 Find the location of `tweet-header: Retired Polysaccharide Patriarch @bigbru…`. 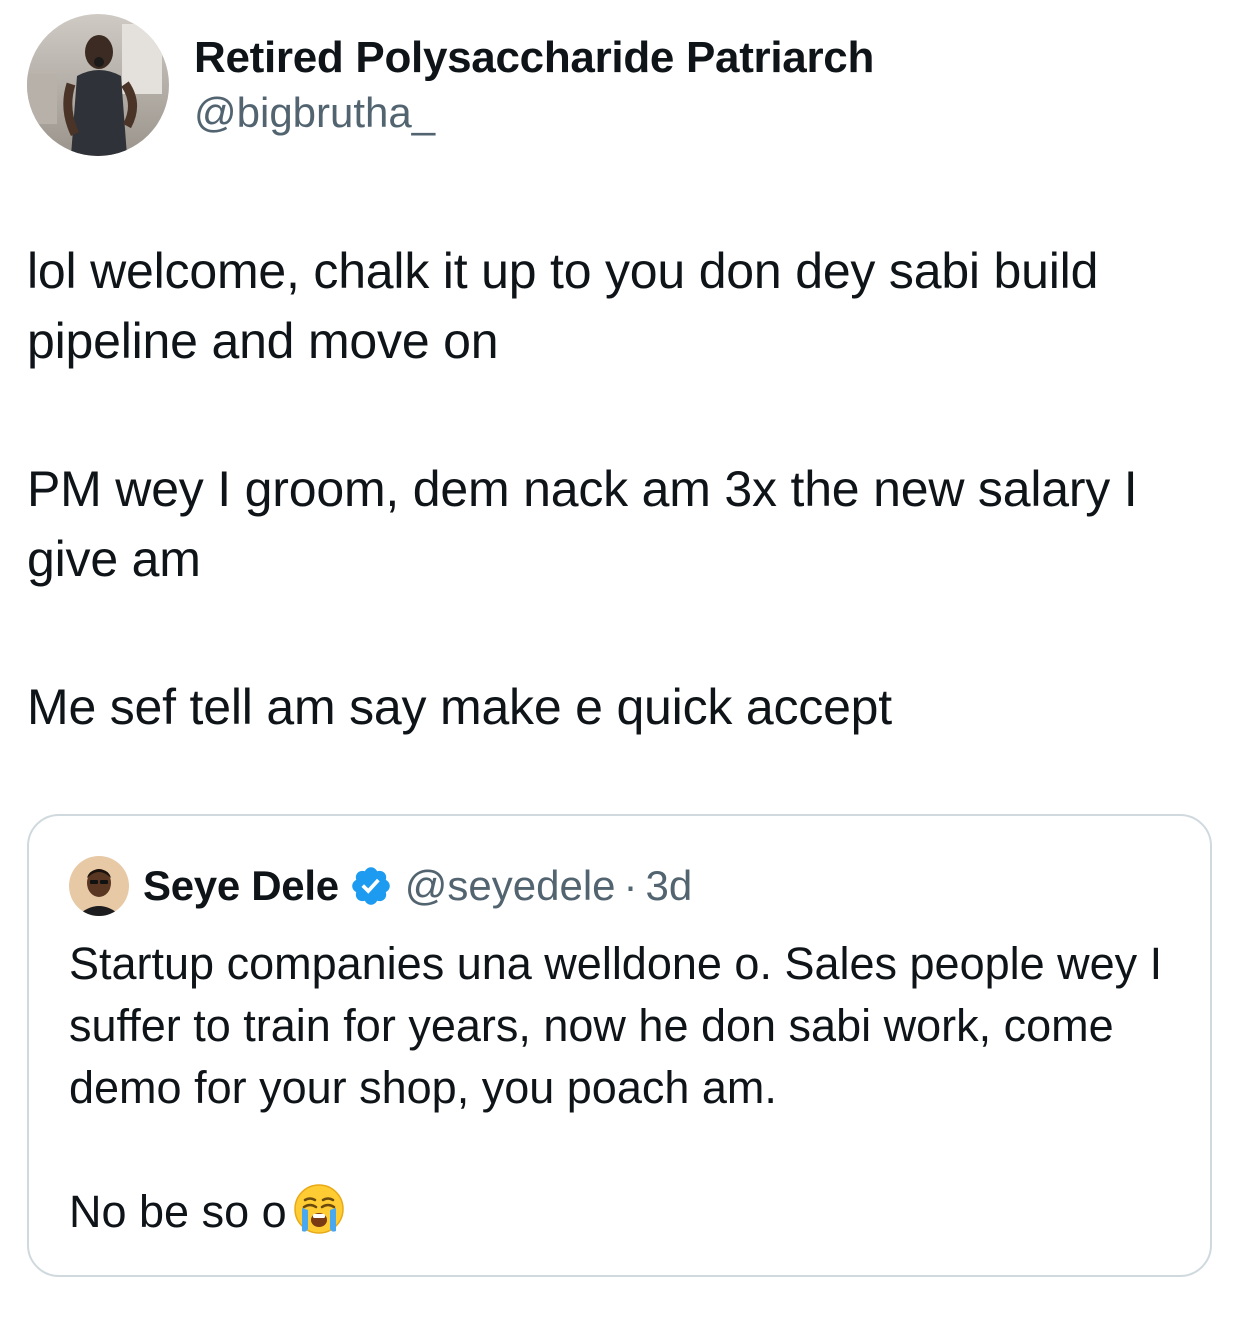

tweet-header: Retired Polysaccharide Patriarch @bigbru… is located at coordinates (450, 85).